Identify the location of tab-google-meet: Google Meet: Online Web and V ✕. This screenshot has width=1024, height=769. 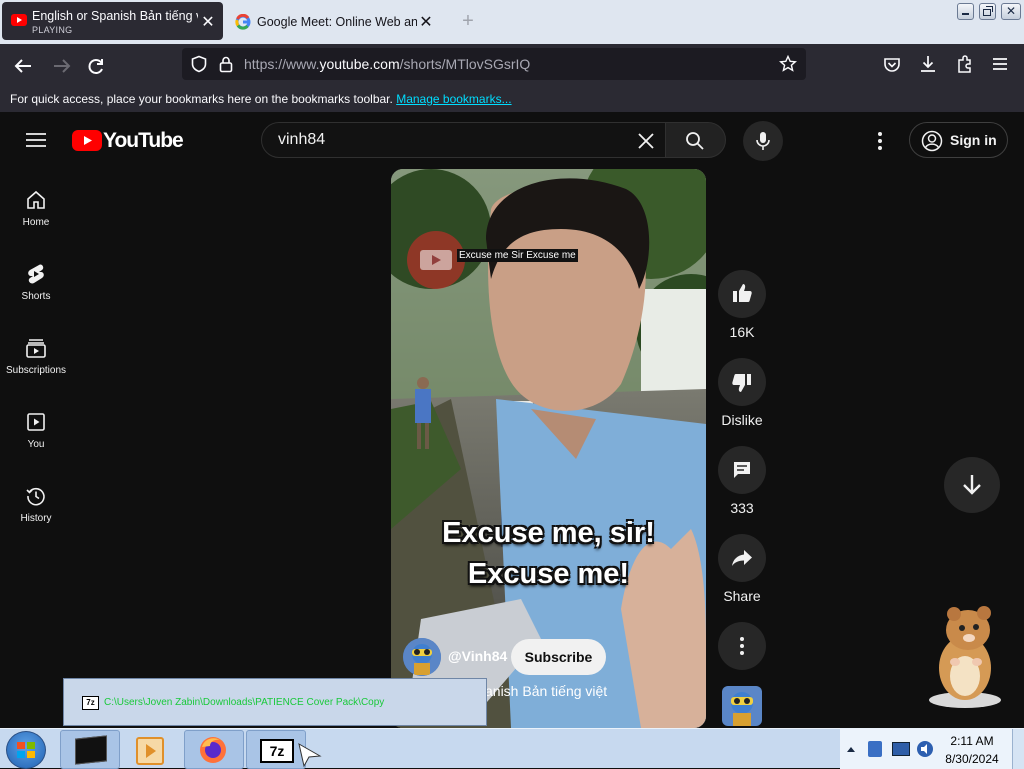
(341, 21).